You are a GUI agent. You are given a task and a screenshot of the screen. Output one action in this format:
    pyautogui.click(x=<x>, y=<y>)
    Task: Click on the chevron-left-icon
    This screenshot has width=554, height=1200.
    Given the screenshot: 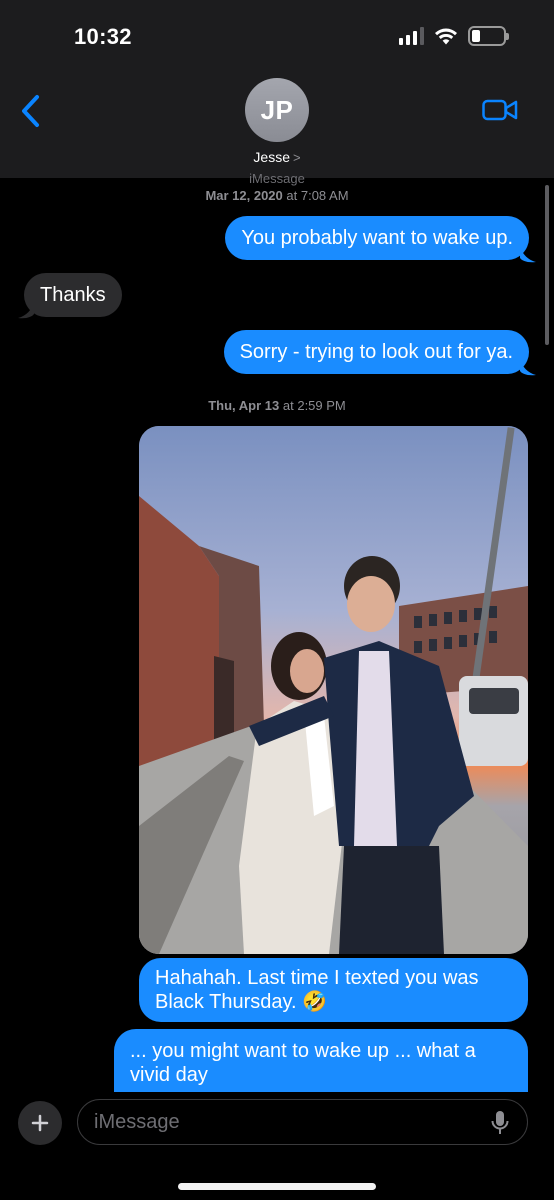 What is the action you would take?
    pyautogui.click(x=31, y=111)
    